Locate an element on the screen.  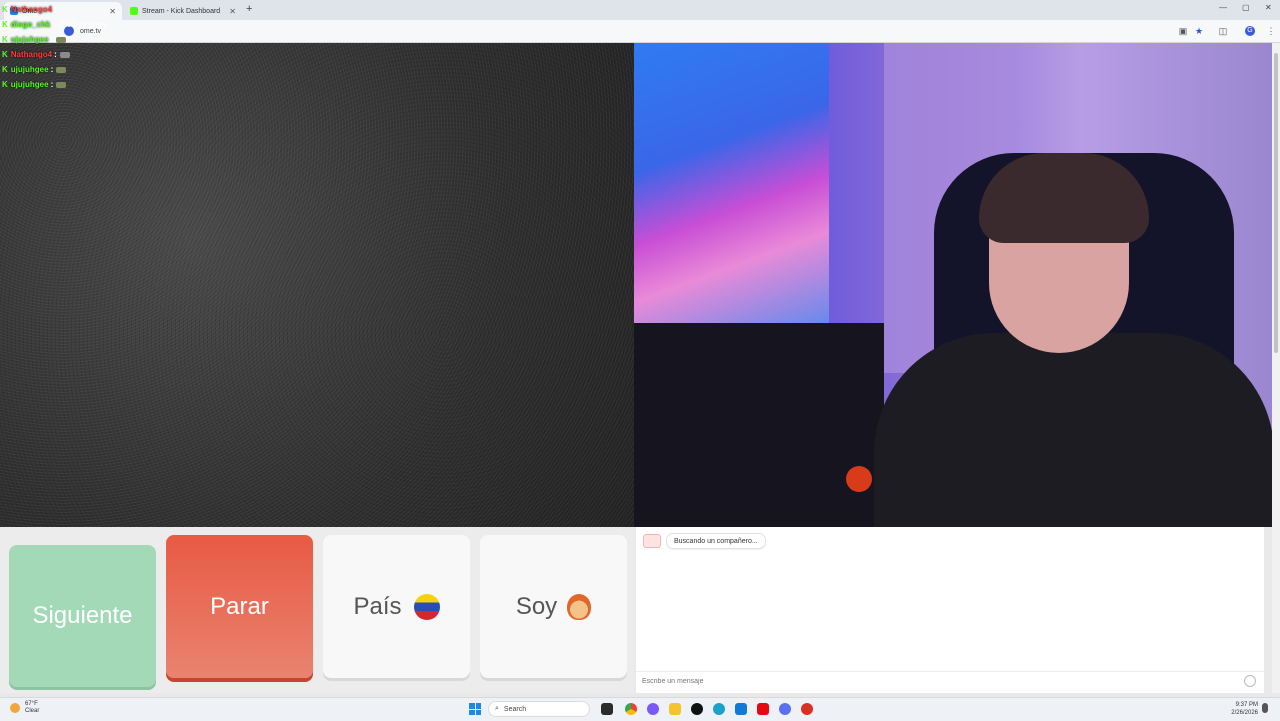
page-scrollbar is located at coordinates (1276, 368).